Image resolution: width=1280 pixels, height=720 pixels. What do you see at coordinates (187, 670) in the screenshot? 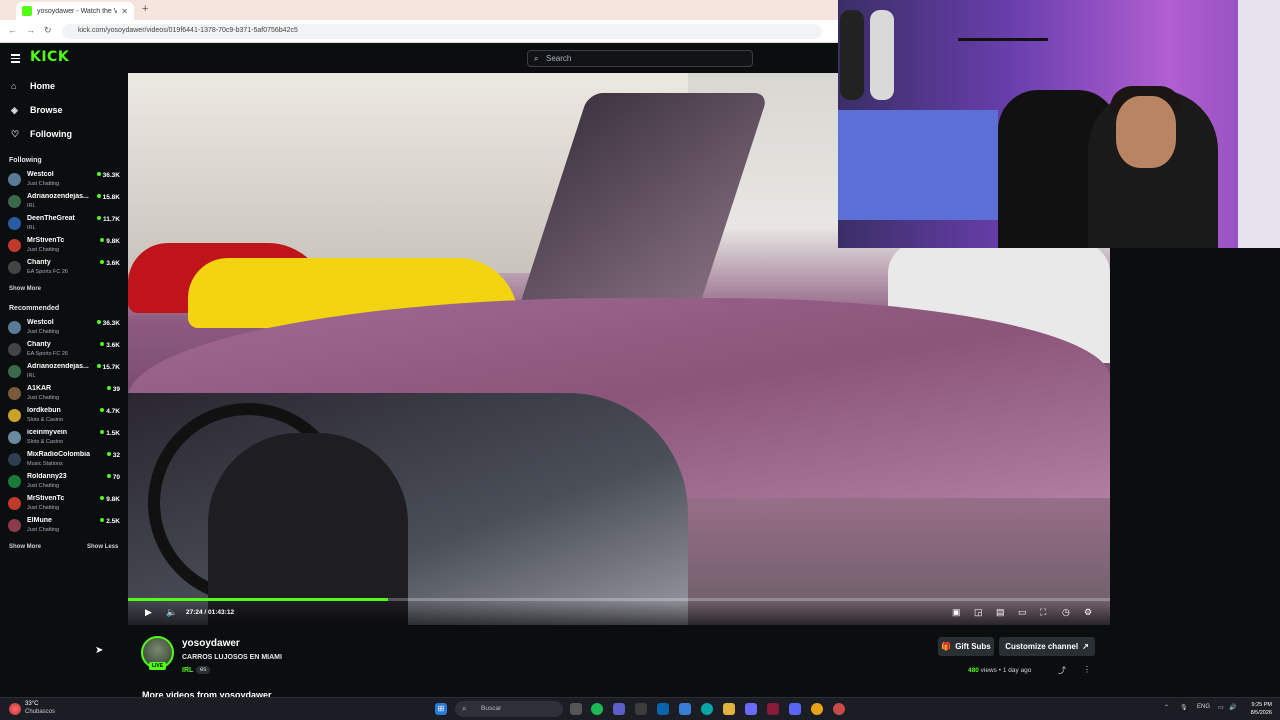
I see `category-tag: IRL` at bounding box center [187, 670].